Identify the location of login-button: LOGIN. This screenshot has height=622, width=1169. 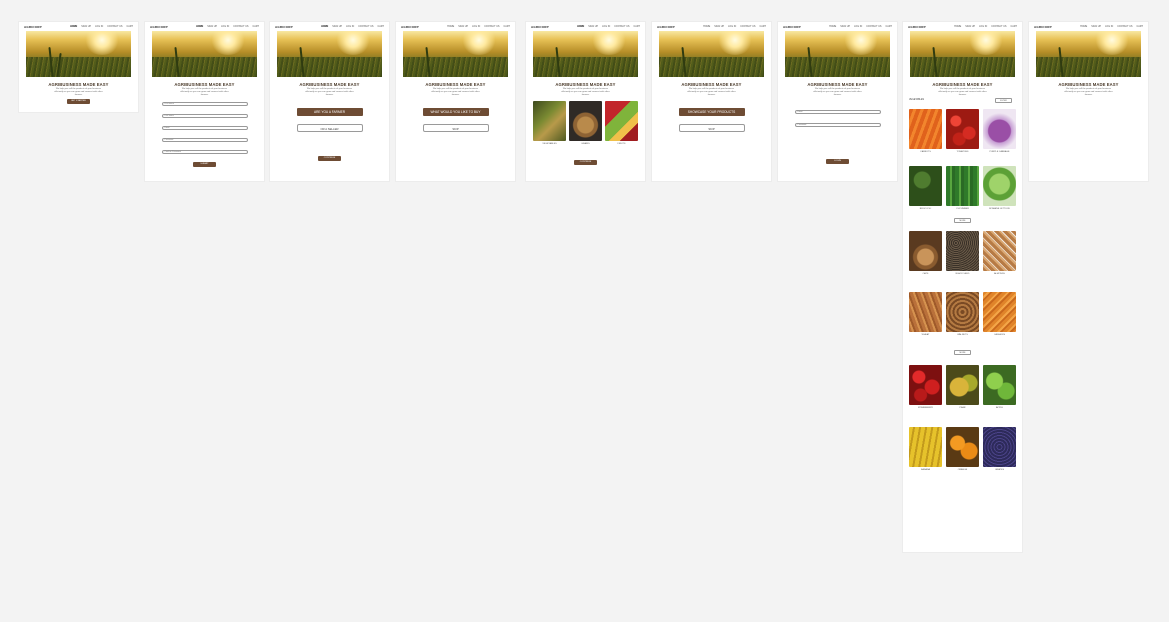
(837, 162).